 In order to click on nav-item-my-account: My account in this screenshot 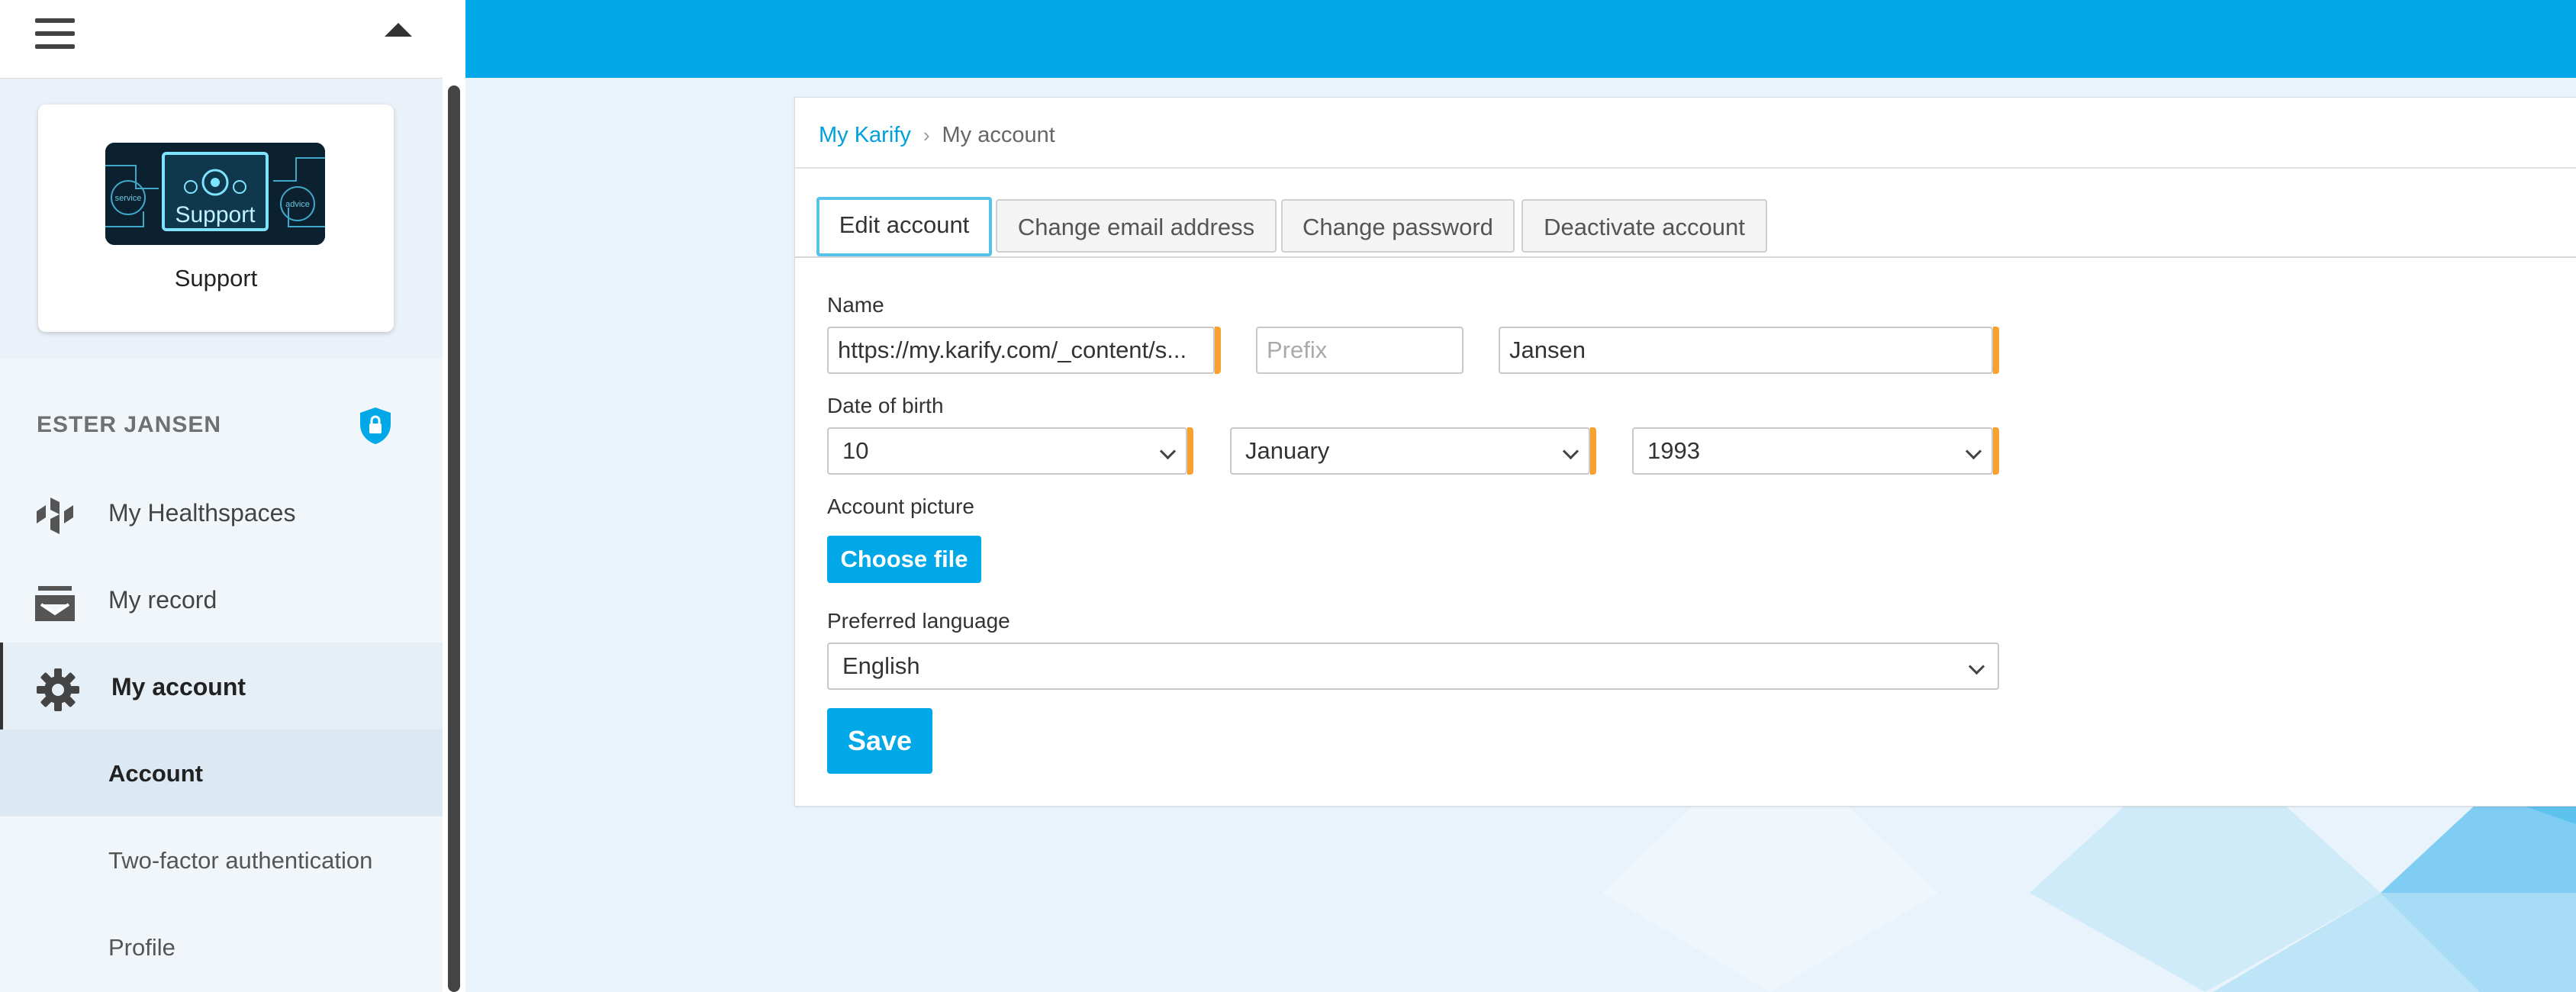, I will do `click(223, 686)`.